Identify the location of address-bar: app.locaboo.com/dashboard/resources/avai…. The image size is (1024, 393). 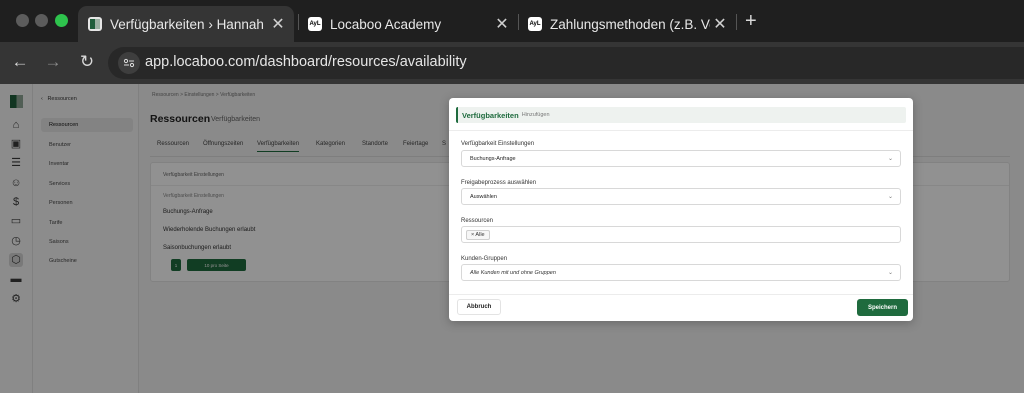
(566, 63).